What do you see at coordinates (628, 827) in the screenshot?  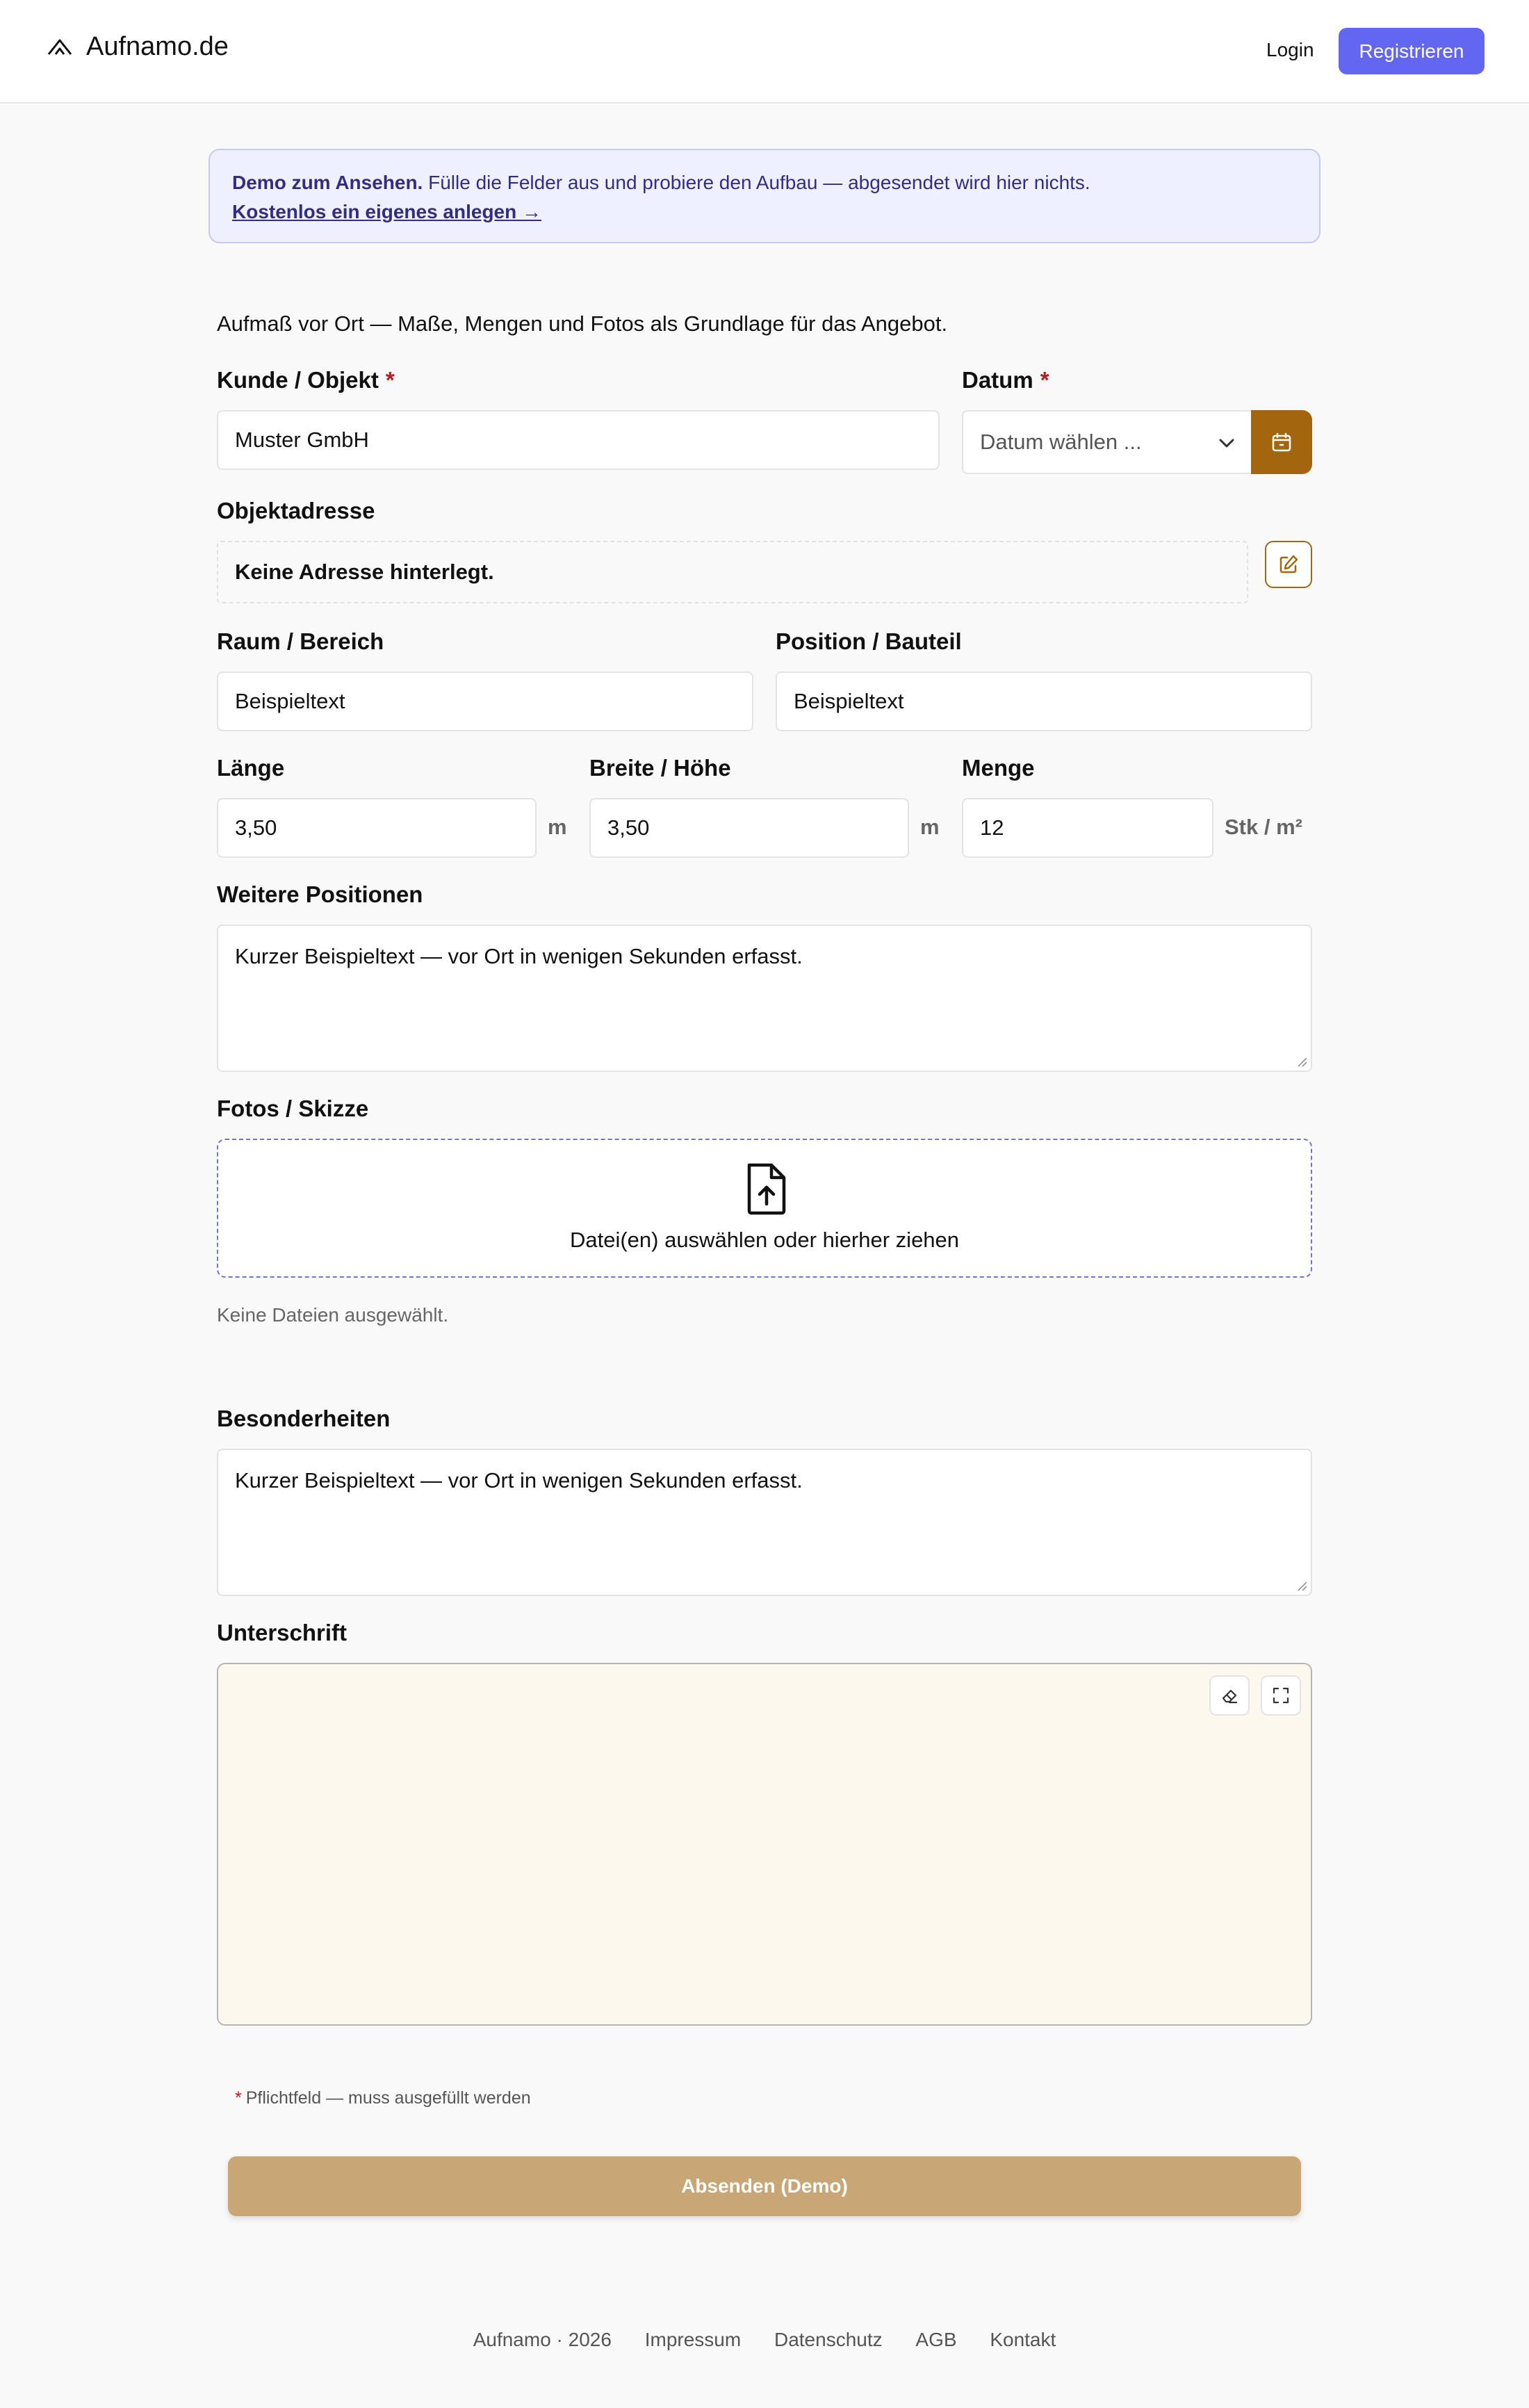 I see `width-value: 3,50` at bounding box center [628, 827].